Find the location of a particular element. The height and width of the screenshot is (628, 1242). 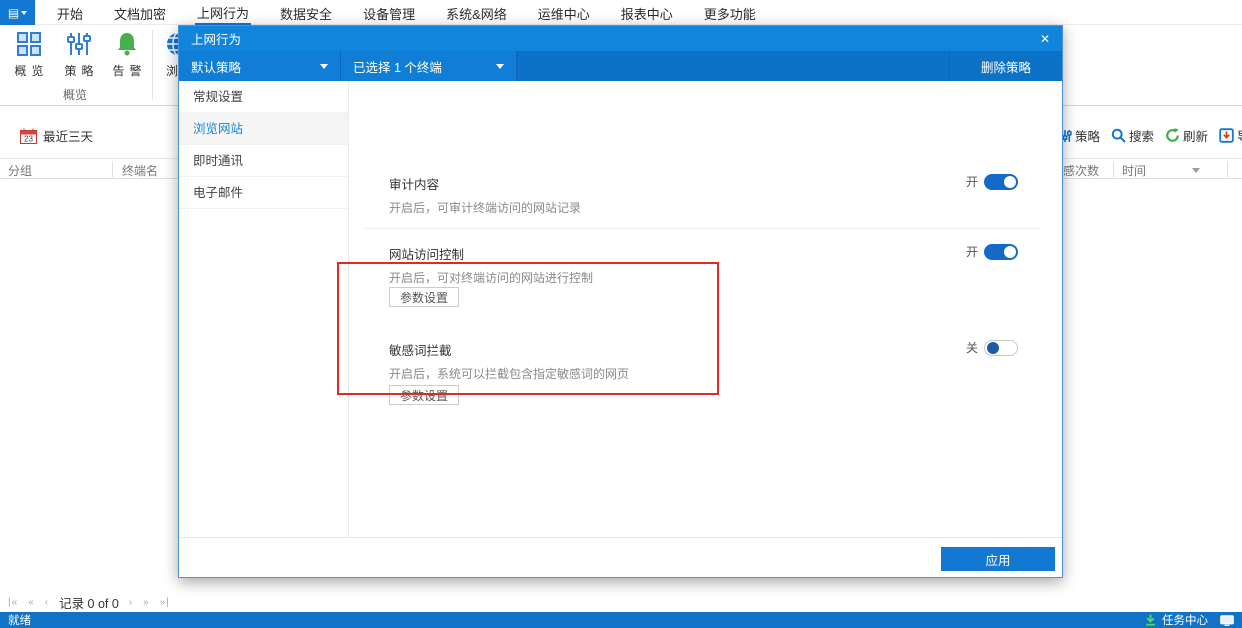

column-sort-caret-icon is located at coordinates (1196, 170).